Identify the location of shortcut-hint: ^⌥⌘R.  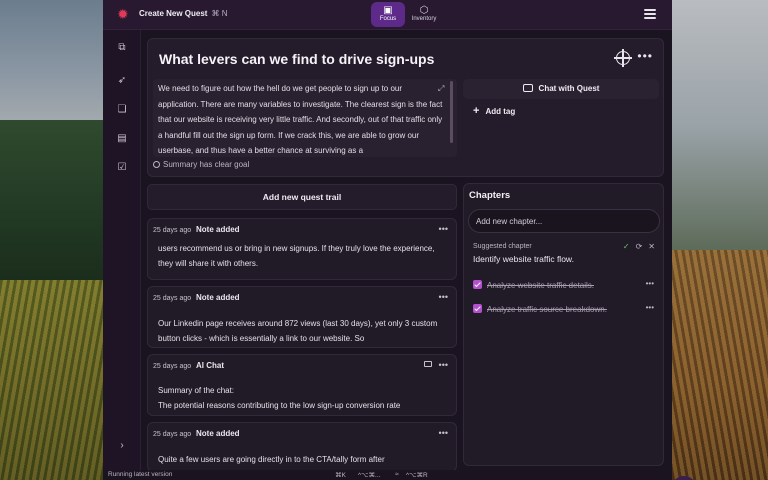
(417, 475).